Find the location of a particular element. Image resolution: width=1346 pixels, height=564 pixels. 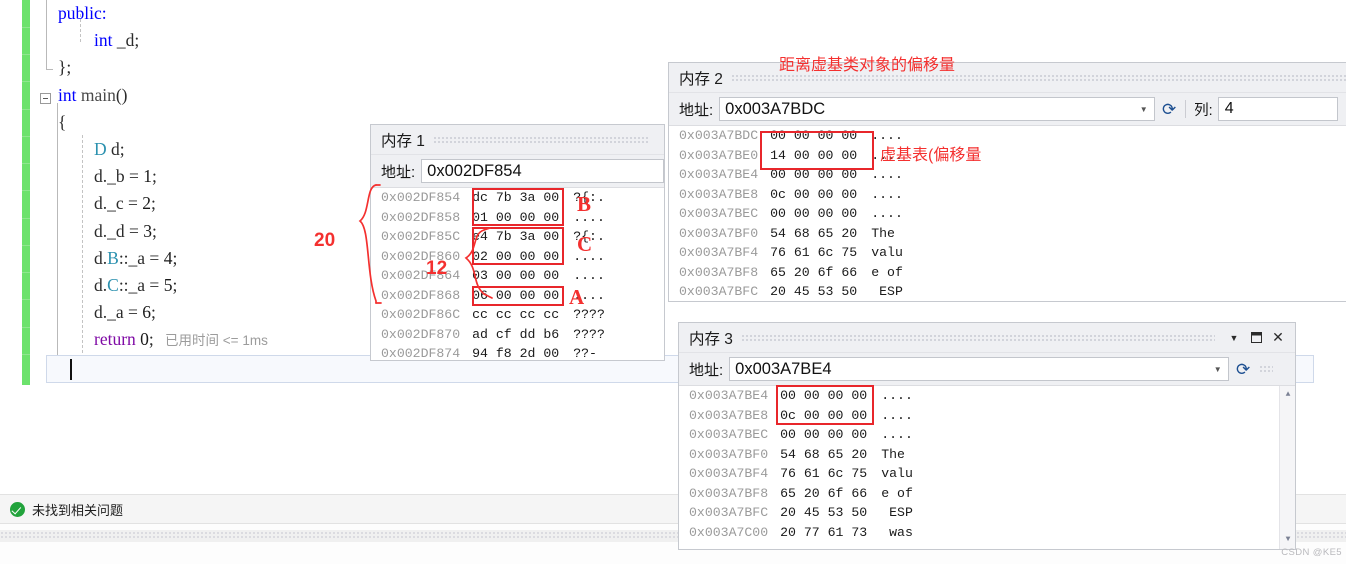

memory-2-columns-input: 4 is located at coordinates (1277, 109).